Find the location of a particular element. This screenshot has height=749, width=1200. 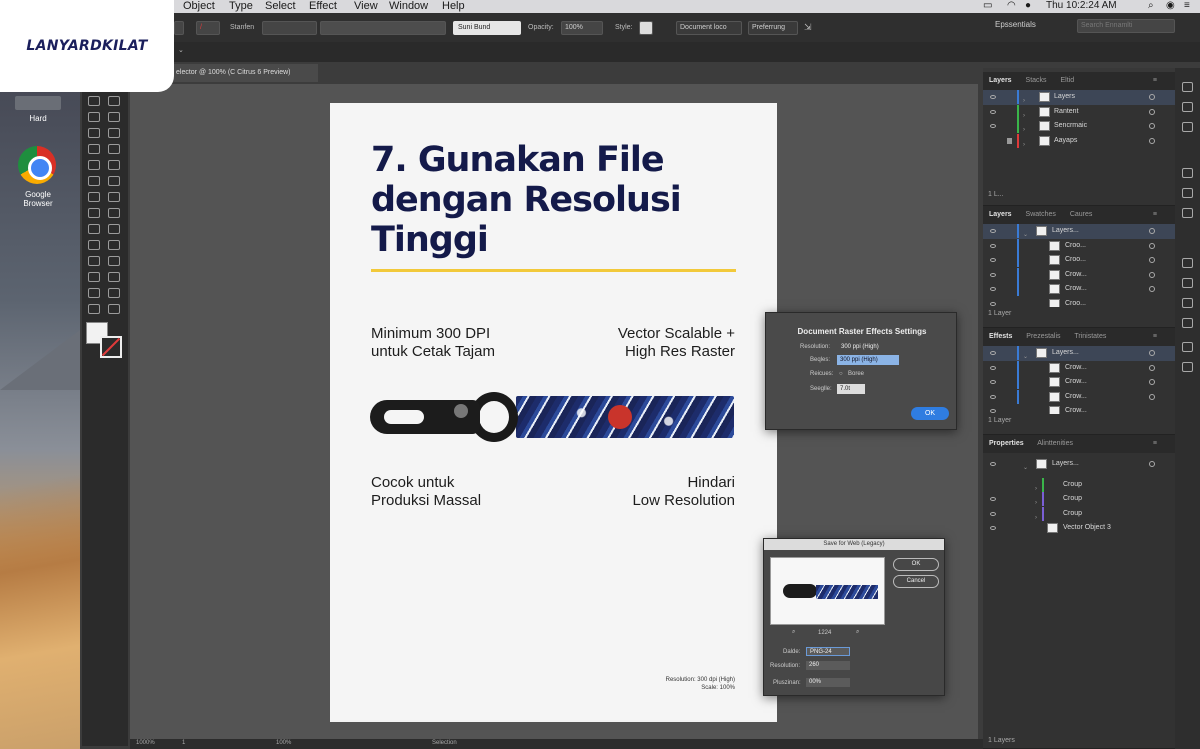

hard-drive-icon is located at coordinates (38, 103).